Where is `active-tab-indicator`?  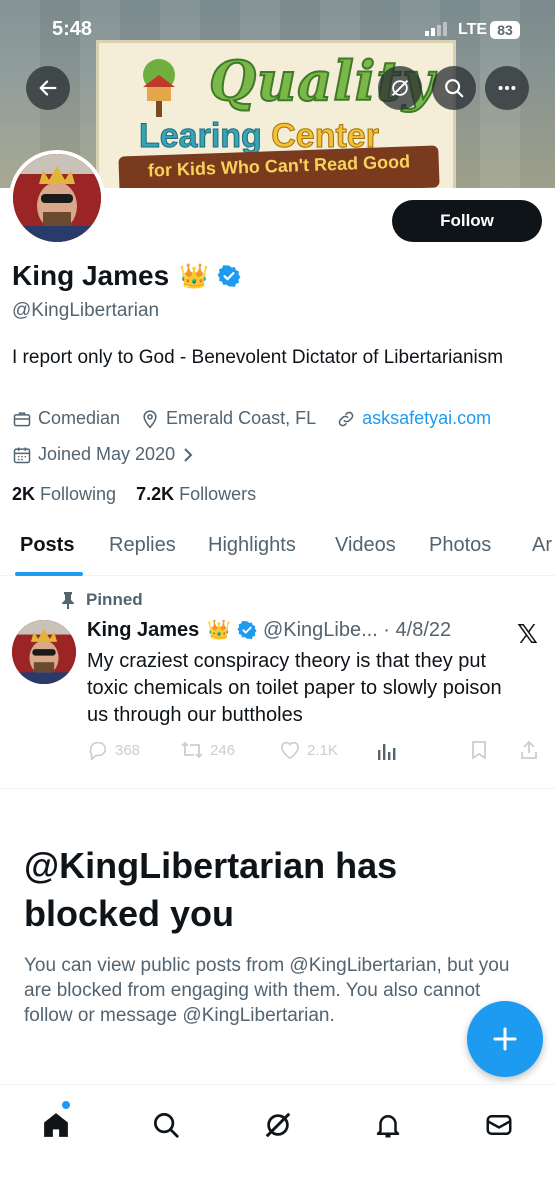
active-tab-indicator is located at coordinates (49, 574).